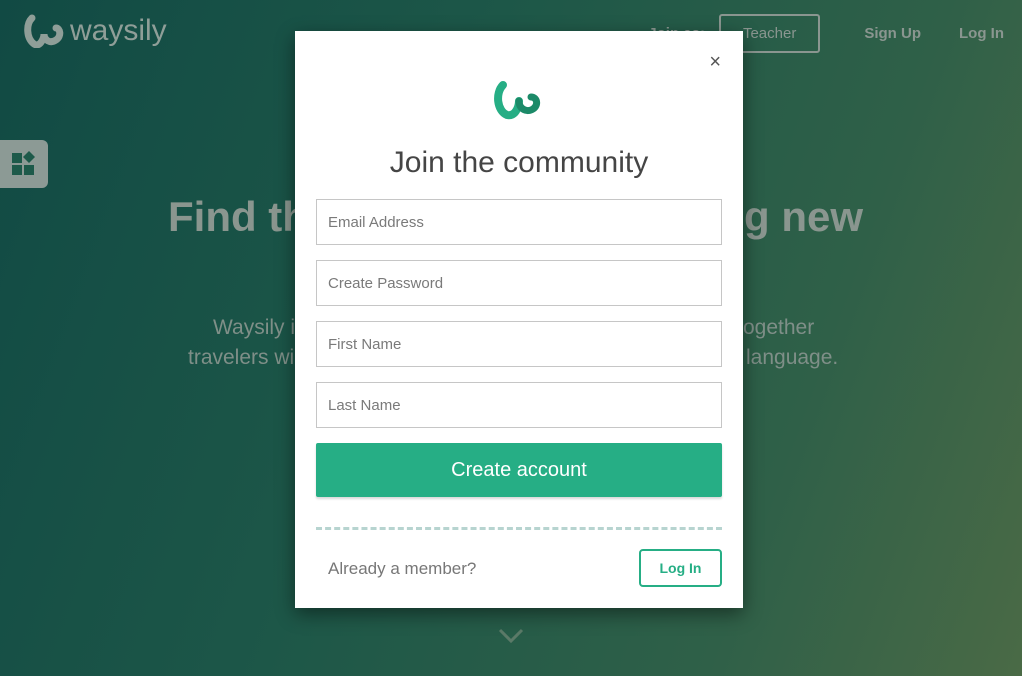  What do you see at coordinates (238, 216) in the screenshot?
I see `hero-headline-left: Find th` at bounding box center [238, 216].